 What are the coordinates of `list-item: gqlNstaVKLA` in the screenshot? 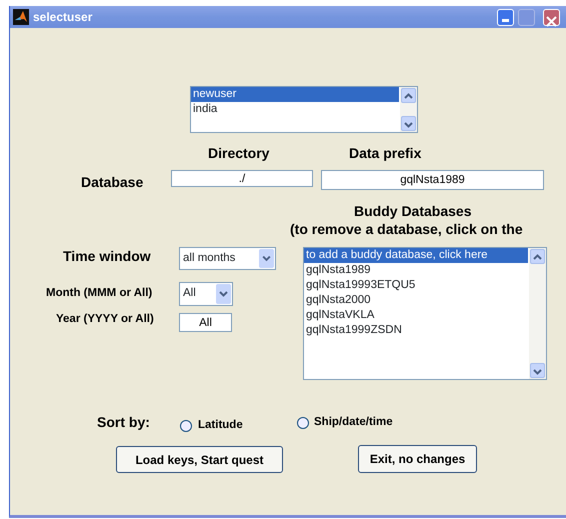 It's located at (416, 315).